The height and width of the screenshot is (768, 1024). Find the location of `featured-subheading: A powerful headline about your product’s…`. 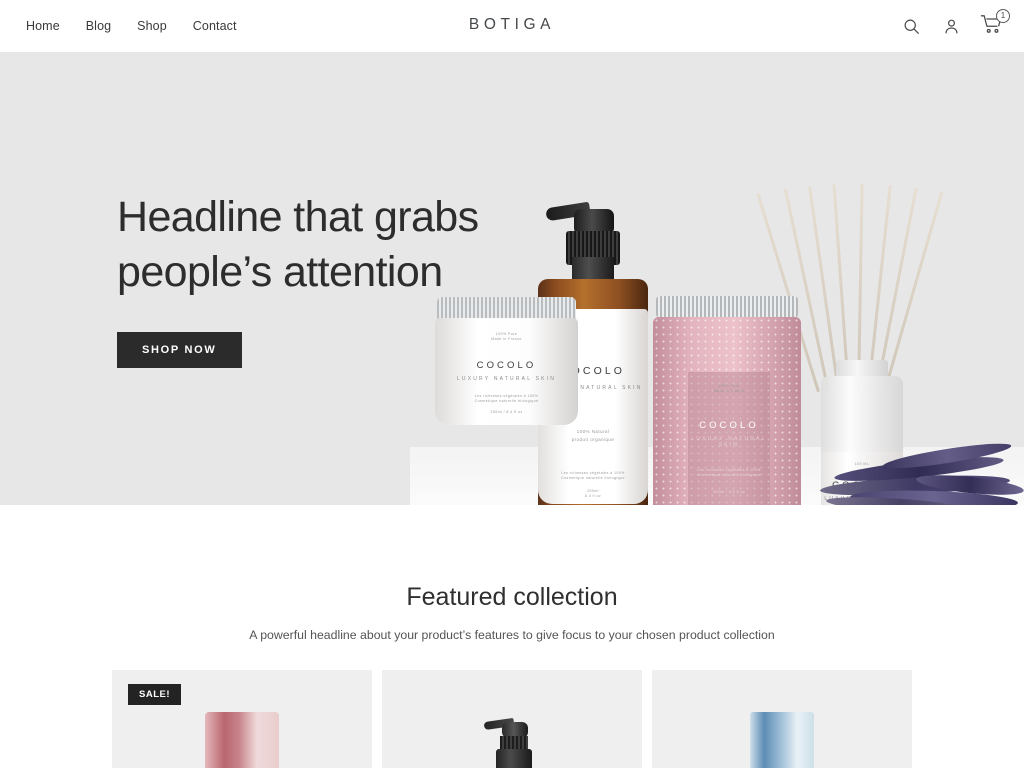

featured-subheading: A powerful headline about your product’s… is located at coordinates (512, 635).